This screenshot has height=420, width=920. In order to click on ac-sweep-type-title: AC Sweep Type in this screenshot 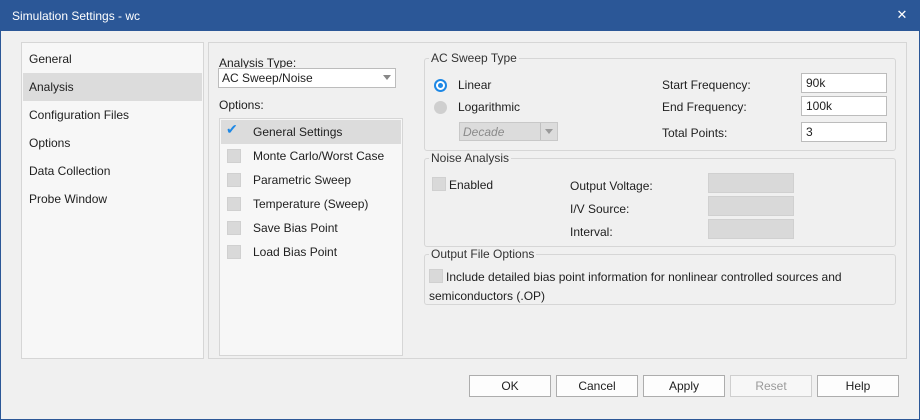, I will do `click(474, 58)`.